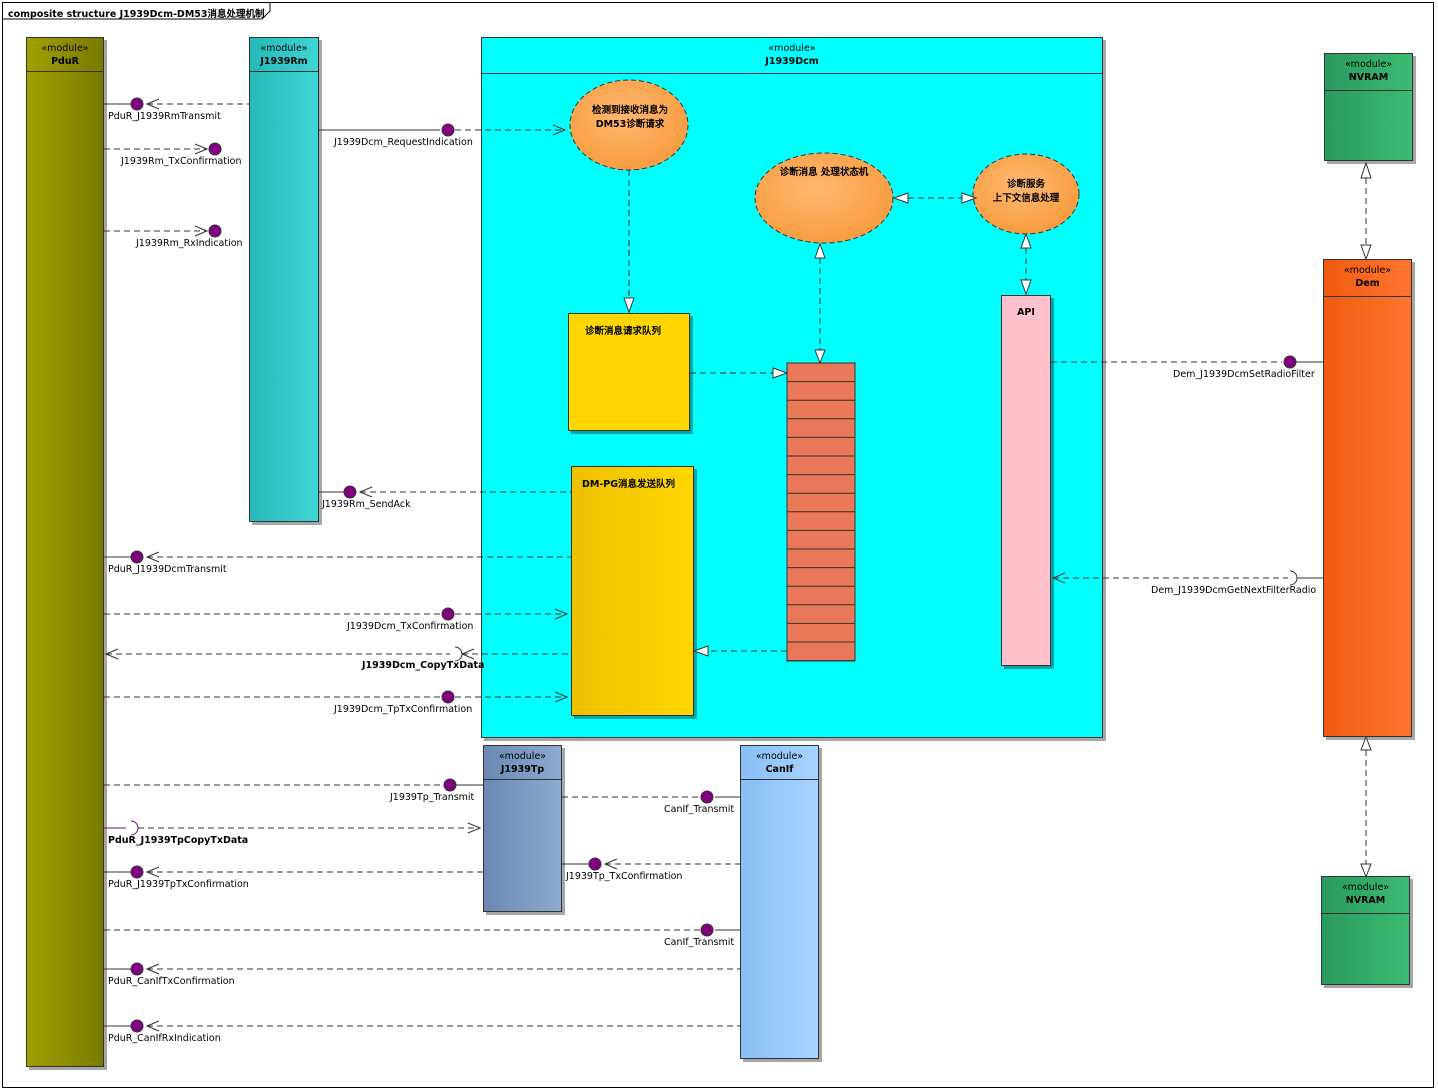 Image resolution: width=1438 pixels, height=1092 pixels. I want to click on port-j1939tp-txconfirmation, so click(595, 864).